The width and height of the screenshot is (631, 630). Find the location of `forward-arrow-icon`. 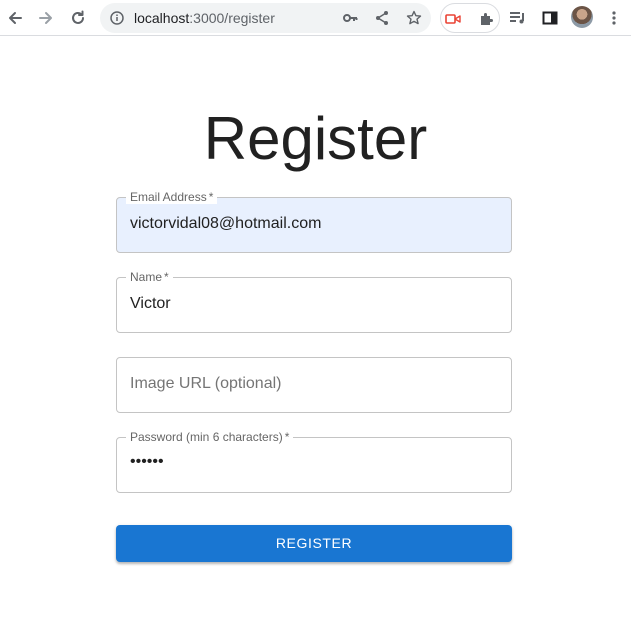

forward-arrow-icon is located at coordinates (46, 18).